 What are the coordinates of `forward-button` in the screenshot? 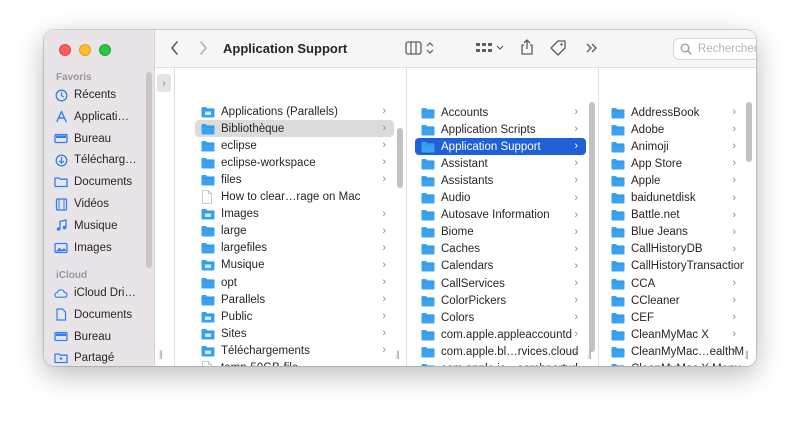 It's located at (203, 48).